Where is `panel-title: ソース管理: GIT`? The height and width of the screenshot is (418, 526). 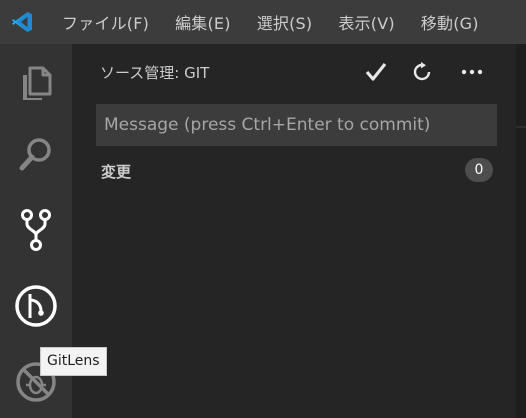 panel-title: ソース管理: GIT is located at coordinates (155, 73).